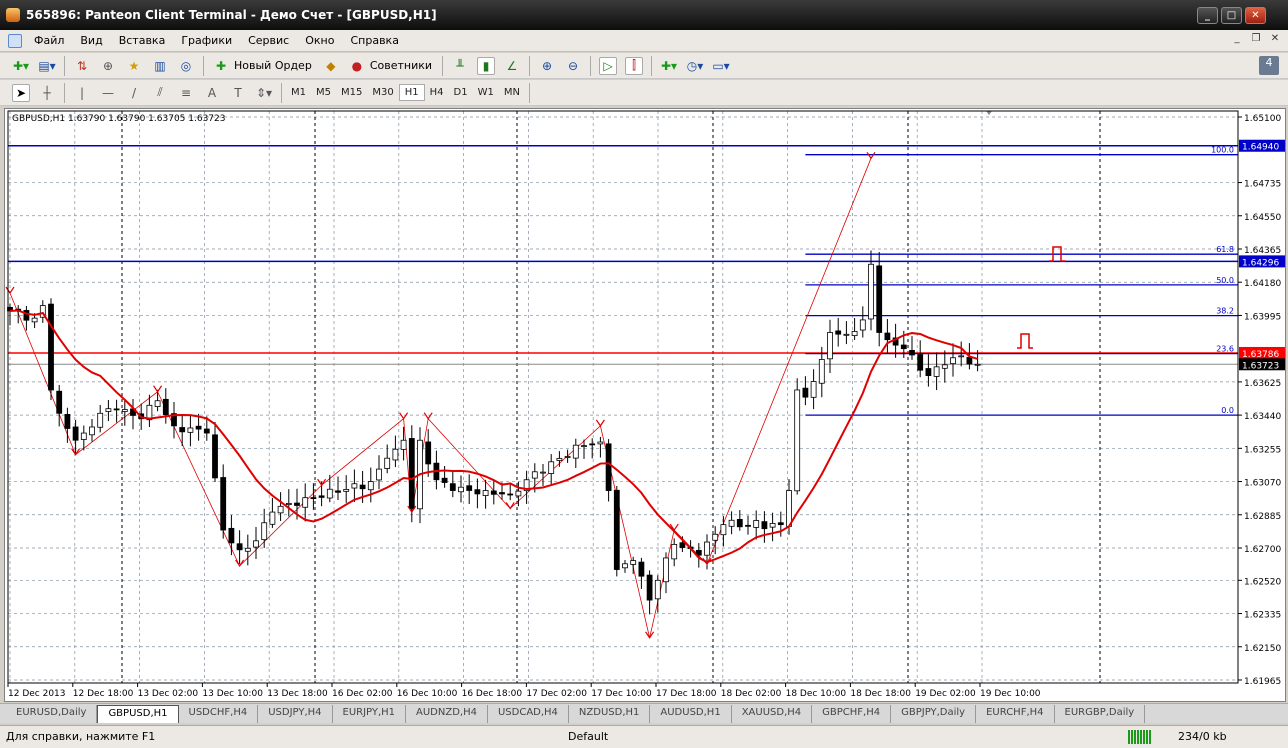 The width and height of the screenshot is (1288, 748). I want to click on chart-tab: EURJPY,H1, so click(370, 714).